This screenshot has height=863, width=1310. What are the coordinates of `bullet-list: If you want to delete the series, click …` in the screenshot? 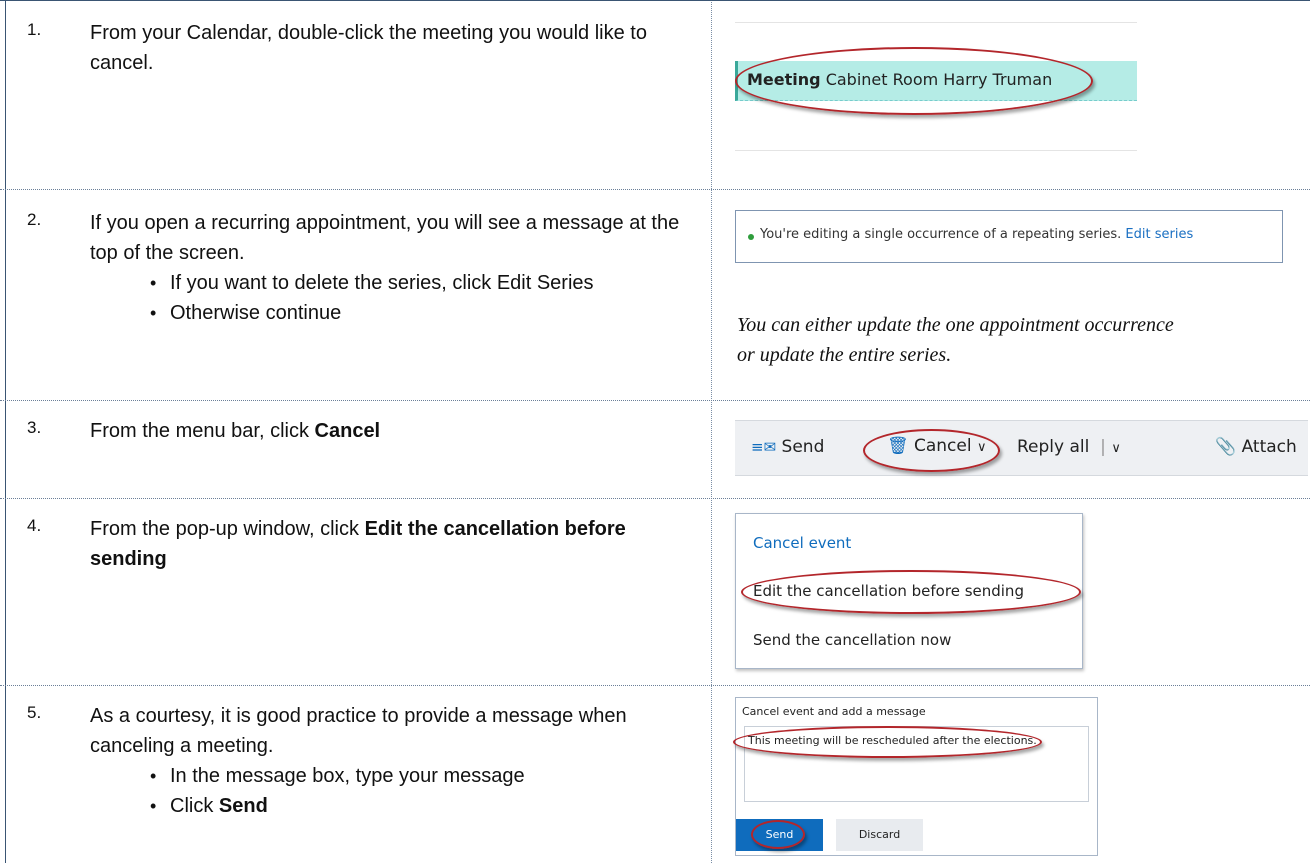 It's located at (385, 298).